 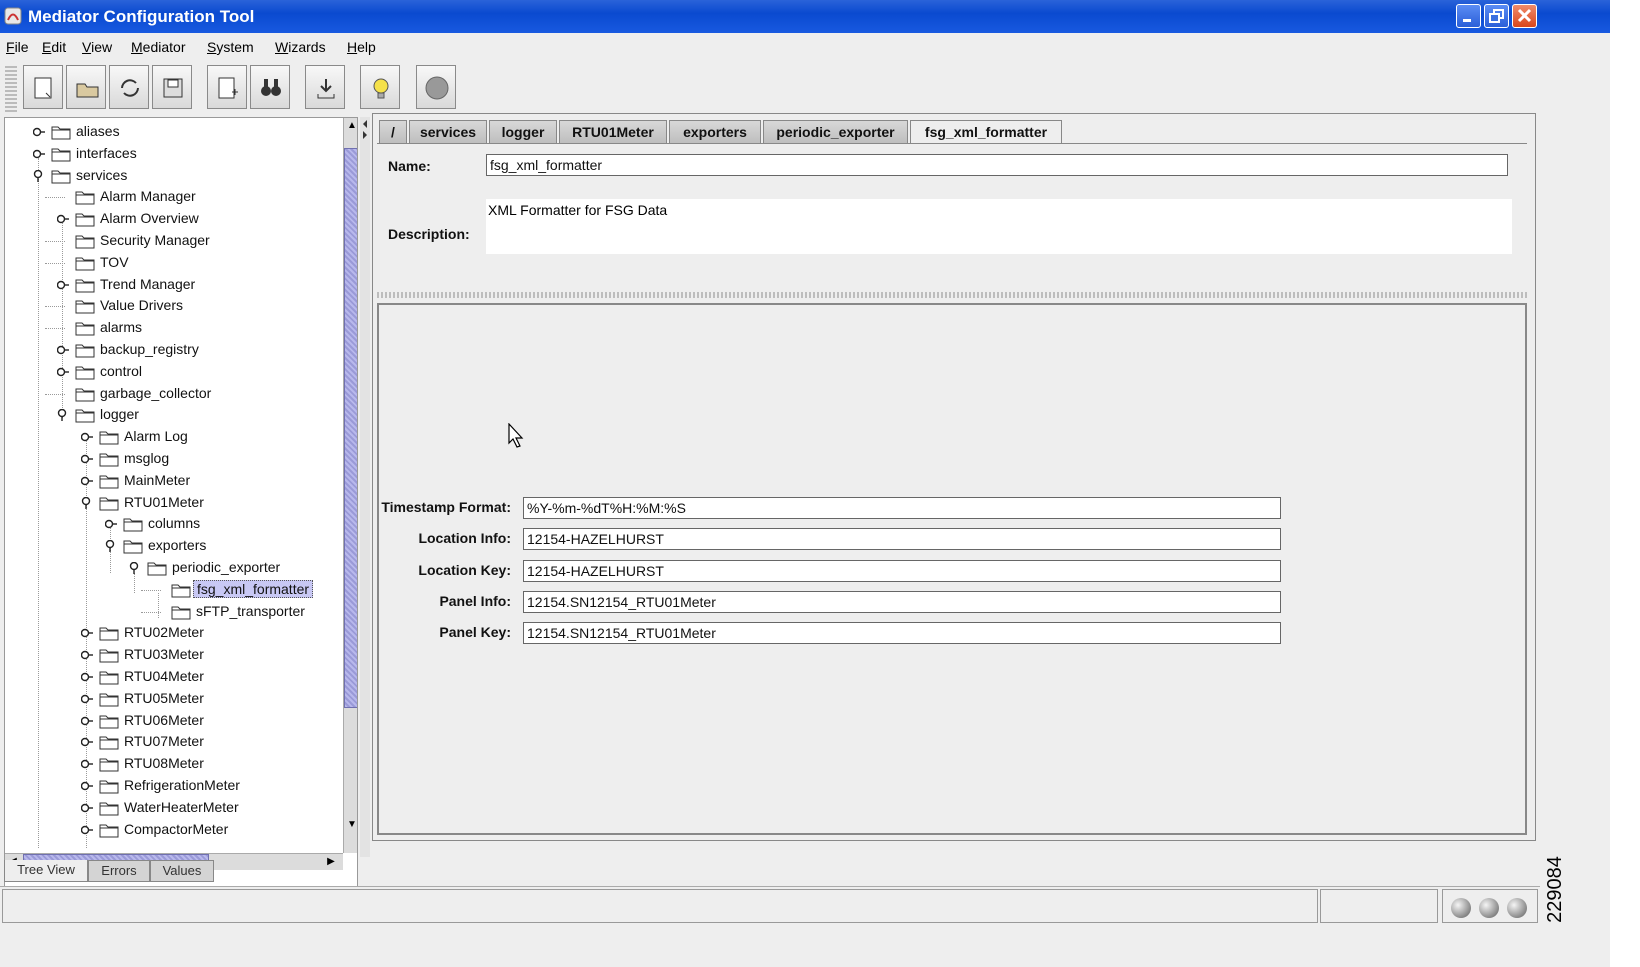 I want to click on tab-services: services, so click(x=448, y=132).